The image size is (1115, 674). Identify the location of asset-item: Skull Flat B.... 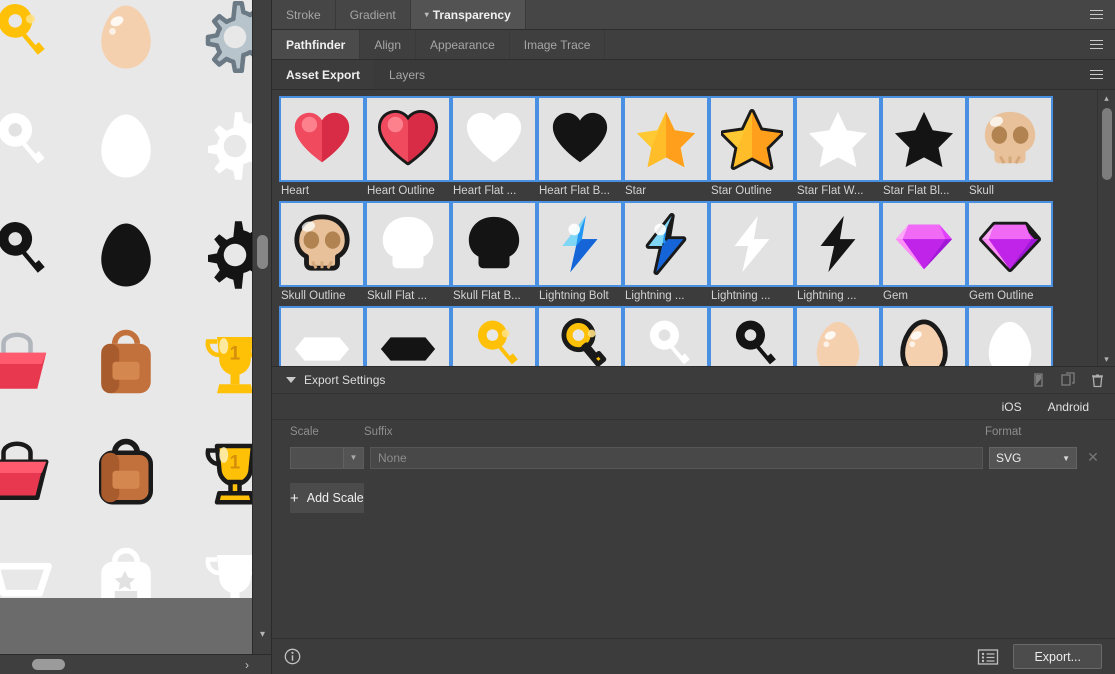
(494, 251).